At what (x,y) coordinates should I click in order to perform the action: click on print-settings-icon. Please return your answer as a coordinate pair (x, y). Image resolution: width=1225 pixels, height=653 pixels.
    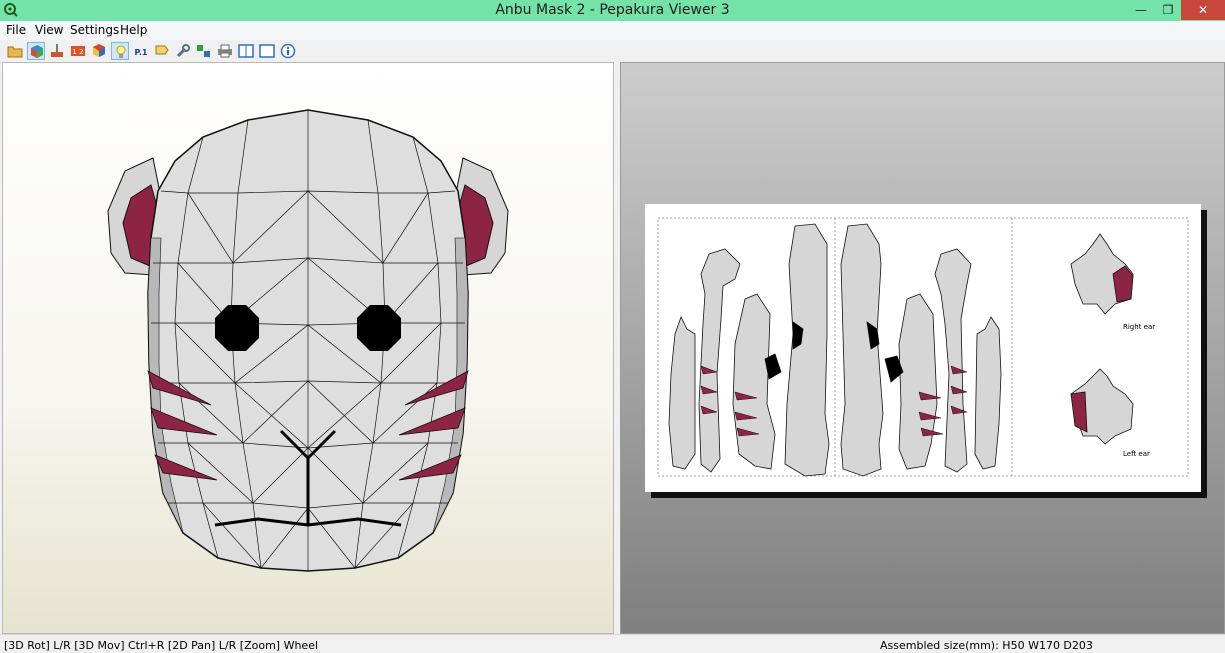
    Looking at the image, I should click on (57, 51).